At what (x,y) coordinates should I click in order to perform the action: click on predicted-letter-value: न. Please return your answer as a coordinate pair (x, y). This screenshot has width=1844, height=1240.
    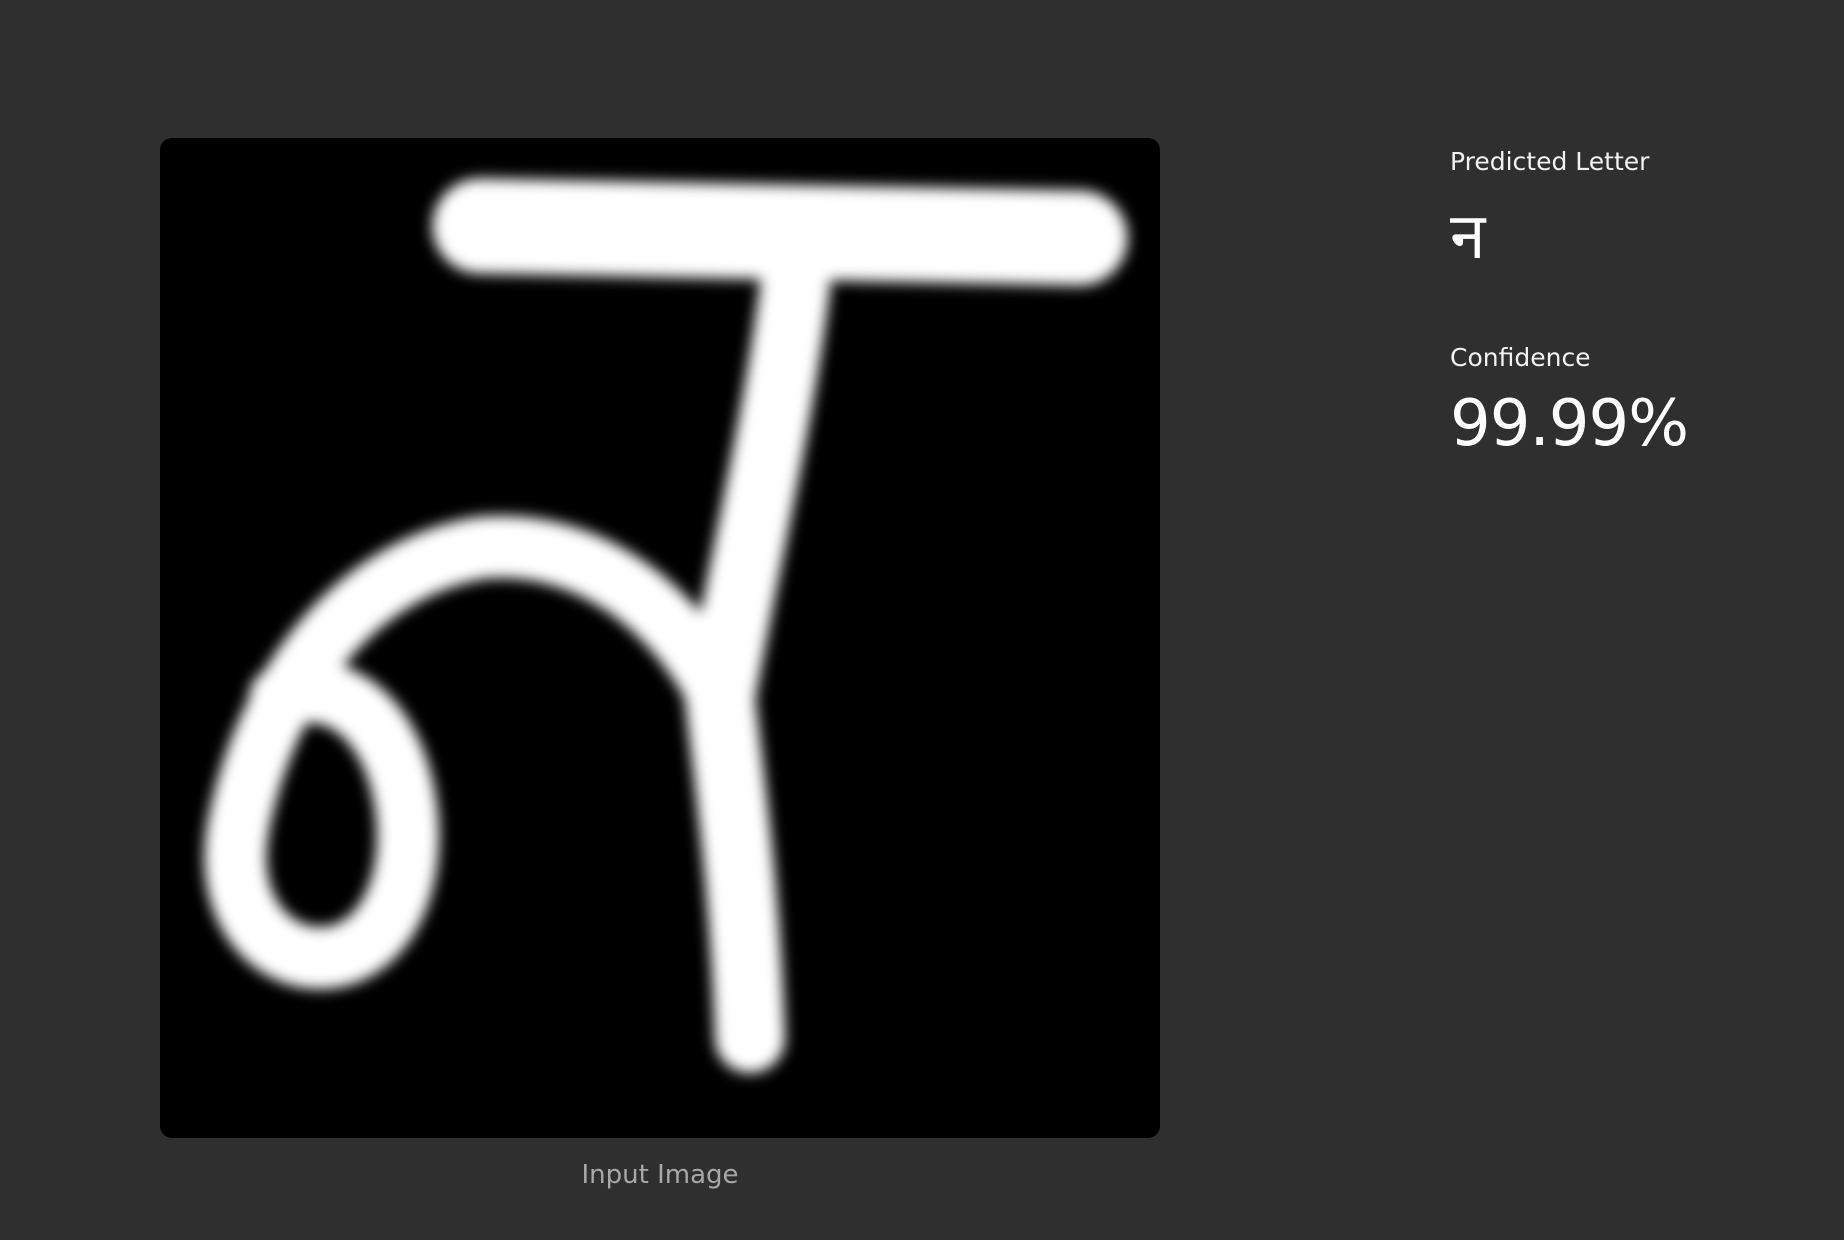
    Looking at the image, I should click on (1468, 237).